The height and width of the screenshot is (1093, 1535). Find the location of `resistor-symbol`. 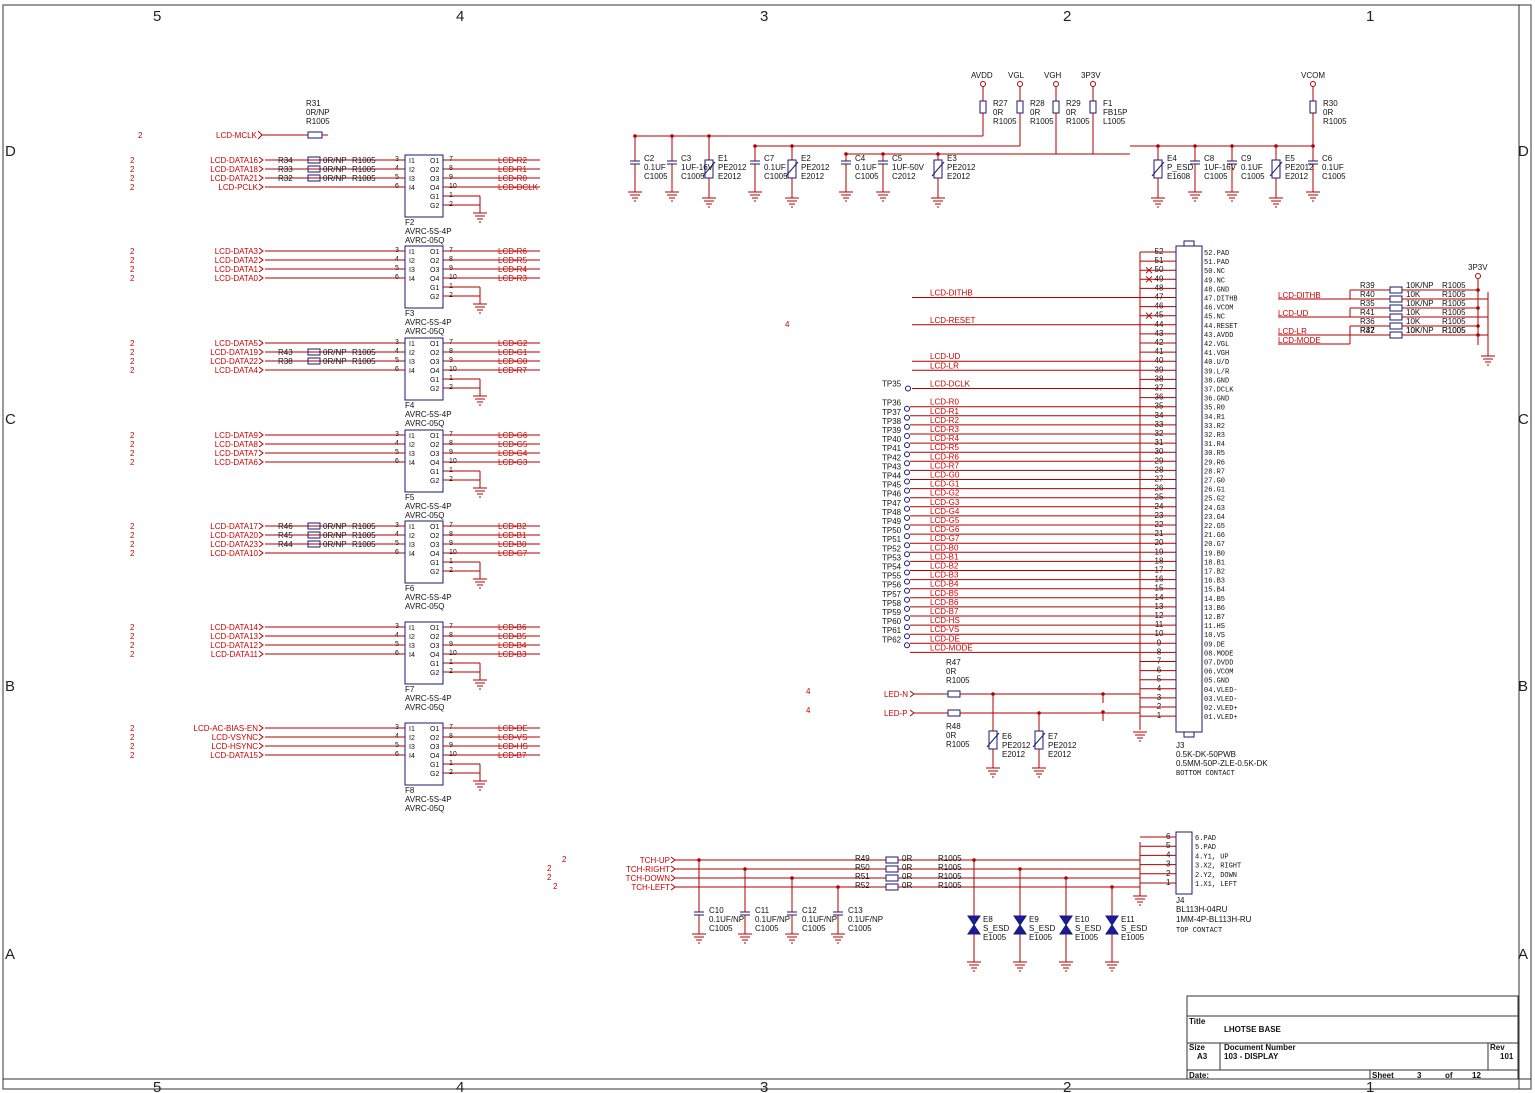

resistor-symbol is located at coordinates (892, 887).